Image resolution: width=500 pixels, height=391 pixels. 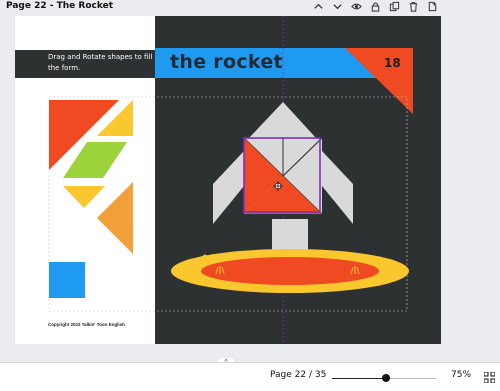 What do you see at coordinates (461, 375) in the screenshot?
I see `zoom-level: 75%` at bounding box center [461, 375].